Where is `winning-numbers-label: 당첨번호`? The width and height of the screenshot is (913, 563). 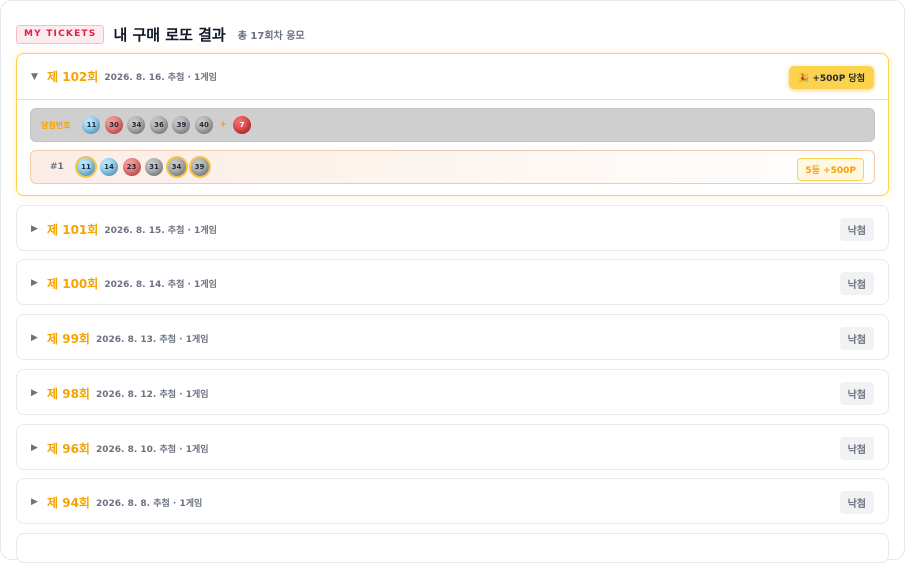
winning-numbers-label: 당첨번호 is located at coordinates (56, 125).